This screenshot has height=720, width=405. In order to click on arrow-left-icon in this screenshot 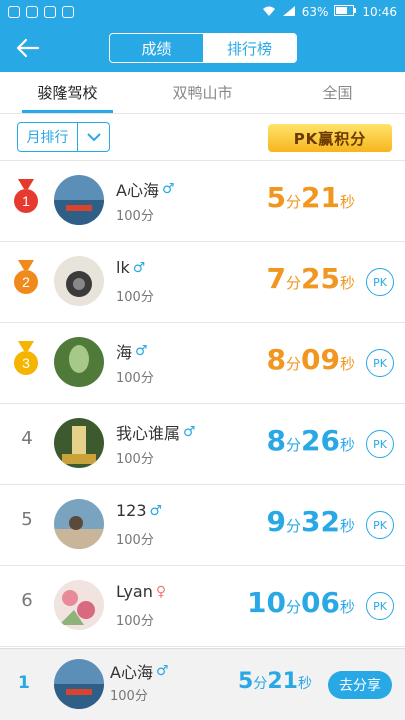, I will do `click(28, 48)`.